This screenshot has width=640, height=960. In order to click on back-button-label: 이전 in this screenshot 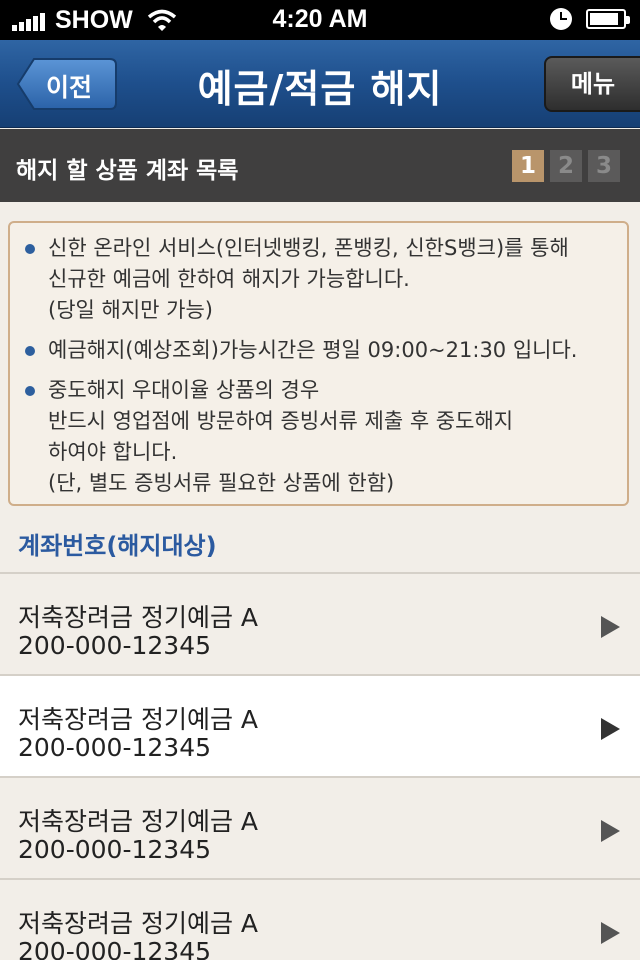, I will do `click(69, 87)`.